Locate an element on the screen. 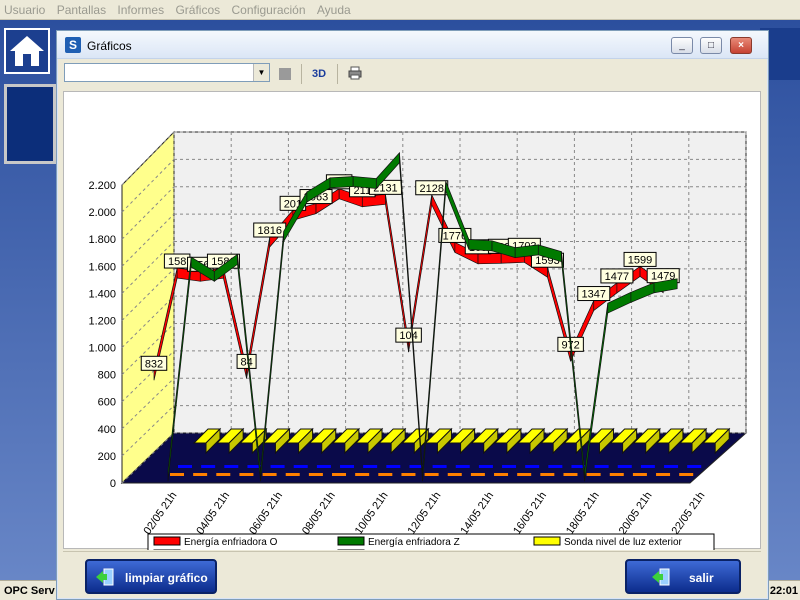 This screenshot has height=600, width=800. series-select: ▼ is located at coordinates (167, 72).